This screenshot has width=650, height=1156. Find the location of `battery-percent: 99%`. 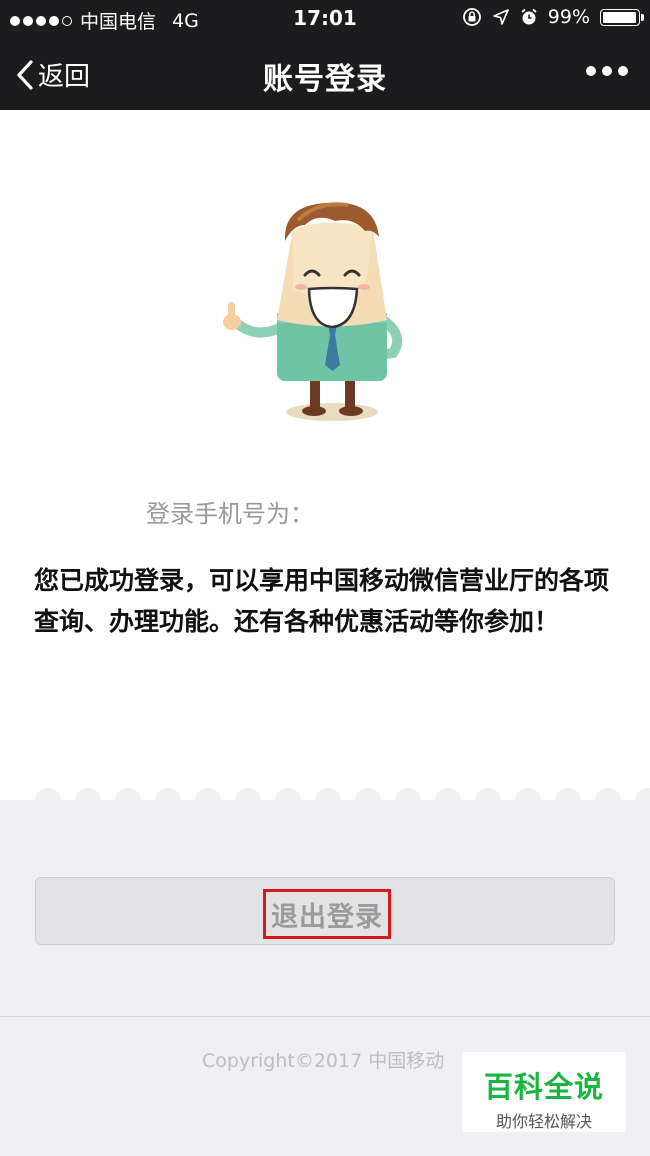

battery-percent: 99% is located at coordinates (568, 17).